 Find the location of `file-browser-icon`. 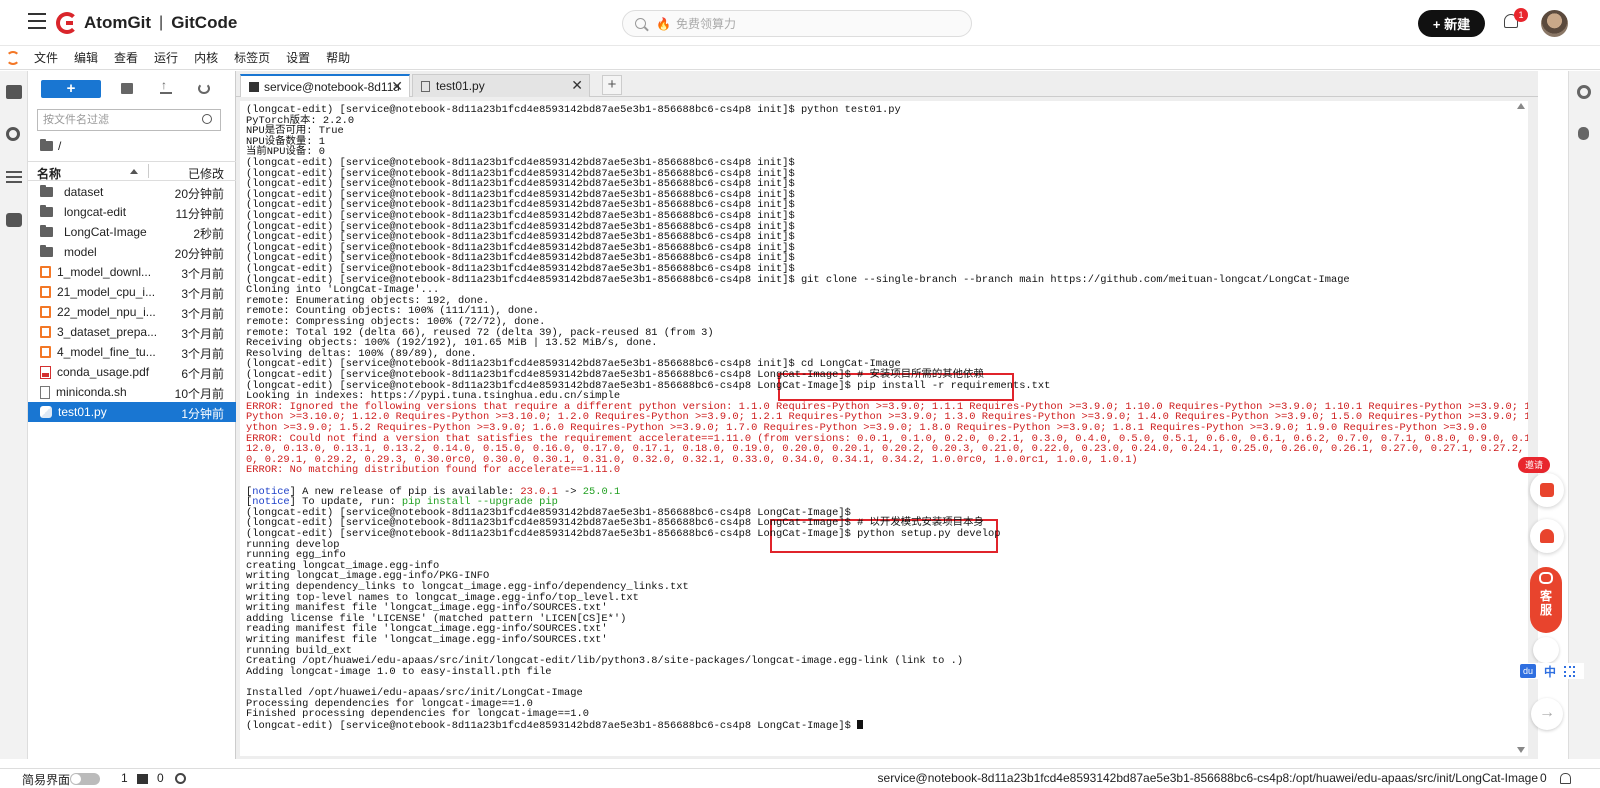

file-browser-icon is located at coordinates (14, 92).